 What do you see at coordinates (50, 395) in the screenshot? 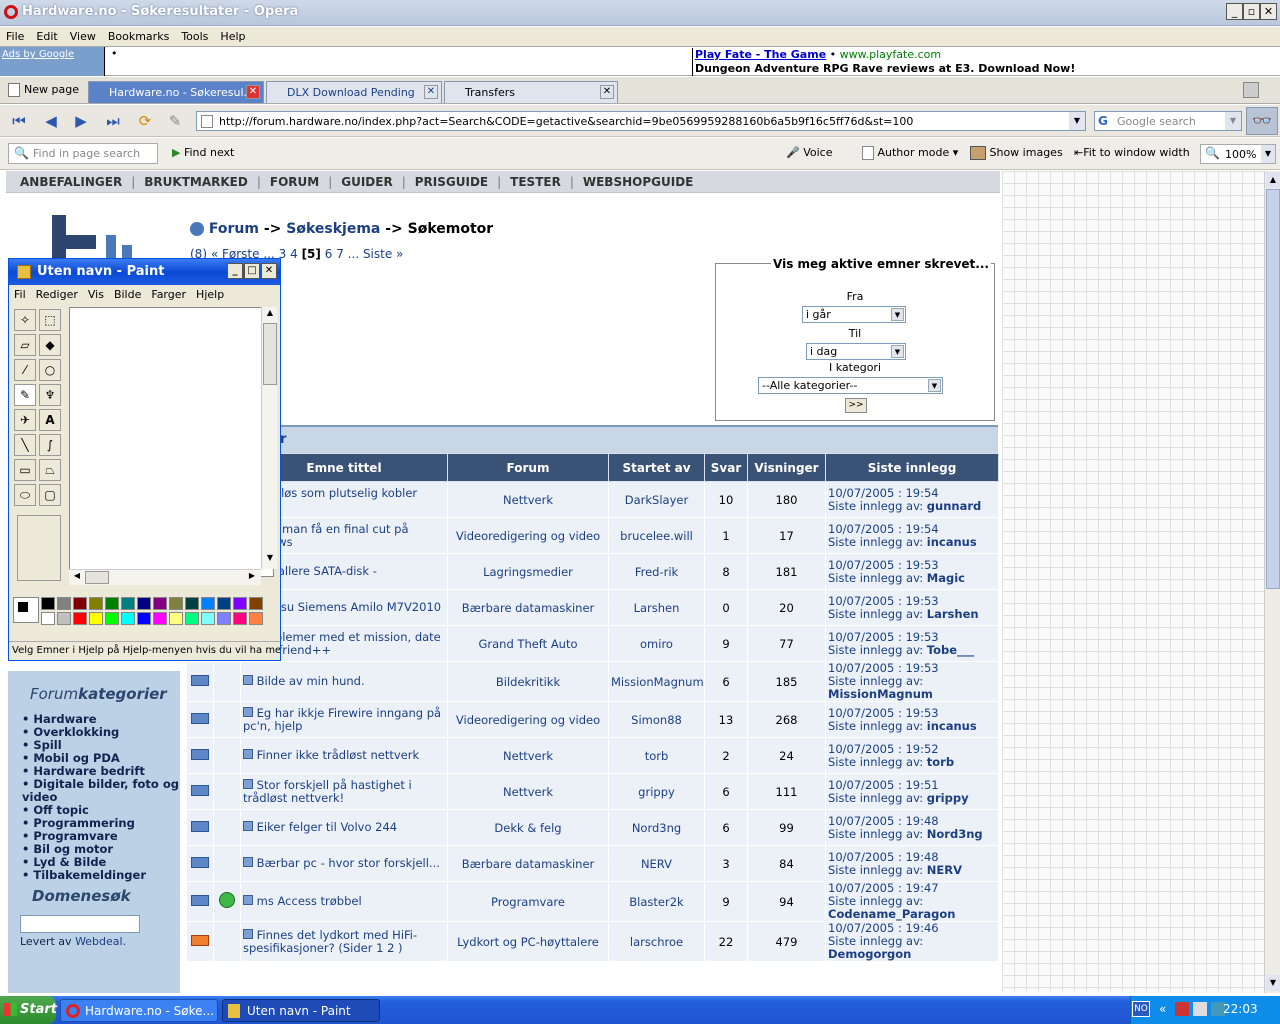
I see `brush-icon: ♆` at bounding box center [50, 395].